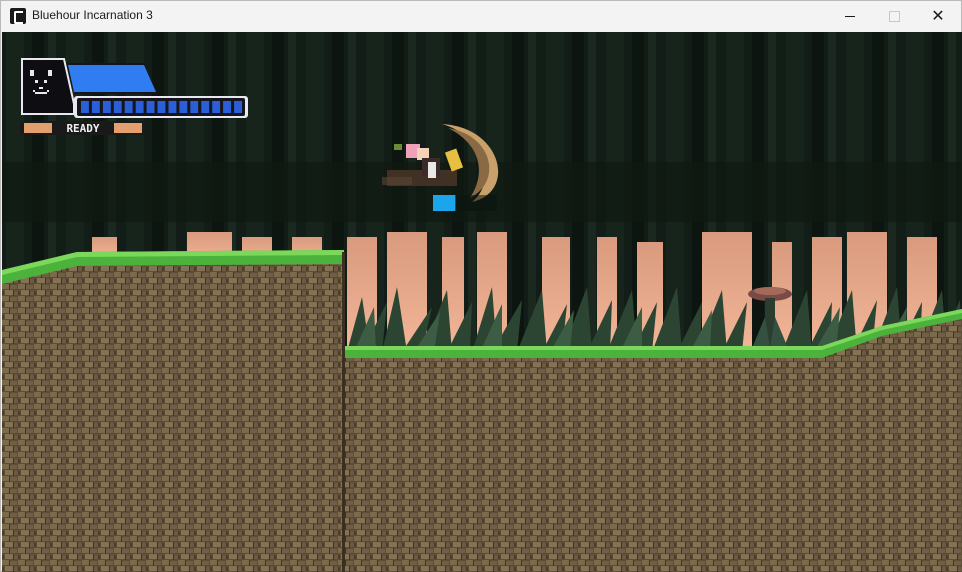 This screenshot has height=572, width=962. I want to click on window-title: Bluehour Incarnation 3, so click(92, 15).